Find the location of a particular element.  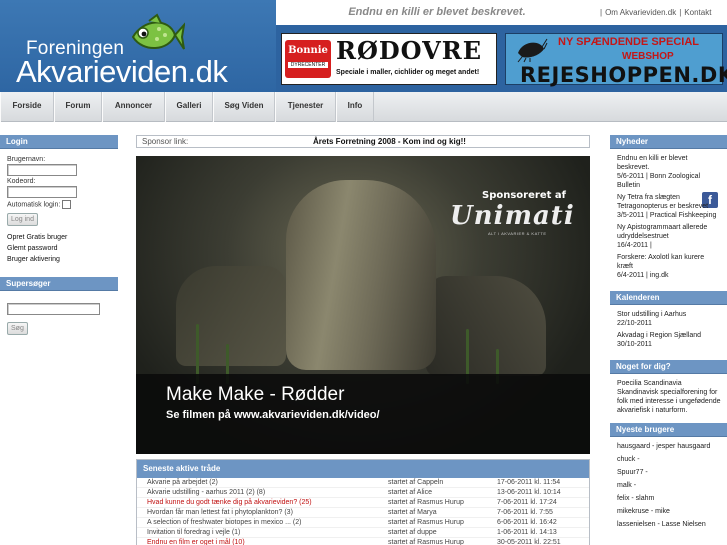

thread-date: 7-06-2011 kl. 7:55 is located at coordinates (525, 512).